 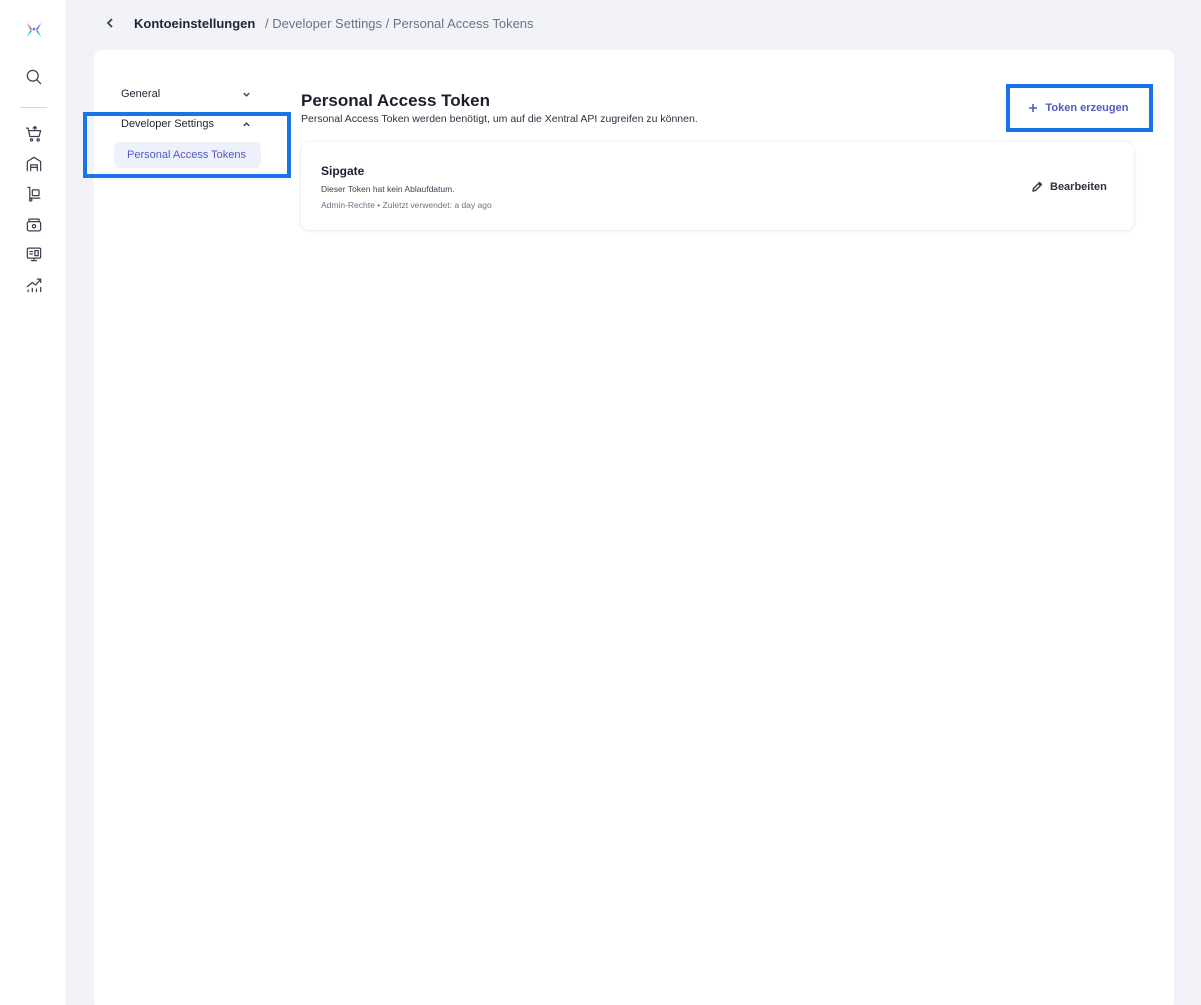 I want to click on breadcrumb-root: Kontoeinstellungen, so click(x=194, y=23).